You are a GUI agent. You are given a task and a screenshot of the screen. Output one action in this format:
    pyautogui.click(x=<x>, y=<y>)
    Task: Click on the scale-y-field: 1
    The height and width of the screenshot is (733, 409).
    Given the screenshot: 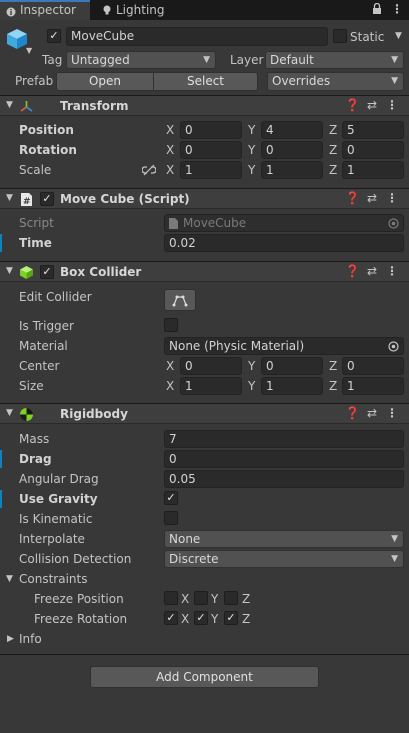 What is the action you would take?
    pyautogui.click(x=292, y=170)
    